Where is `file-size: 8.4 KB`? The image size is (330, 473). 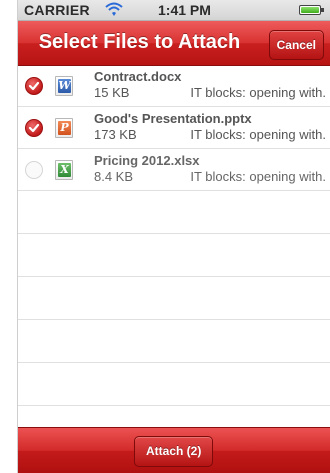 file-size: 8.4 KB is located at coordinates (114, 176).